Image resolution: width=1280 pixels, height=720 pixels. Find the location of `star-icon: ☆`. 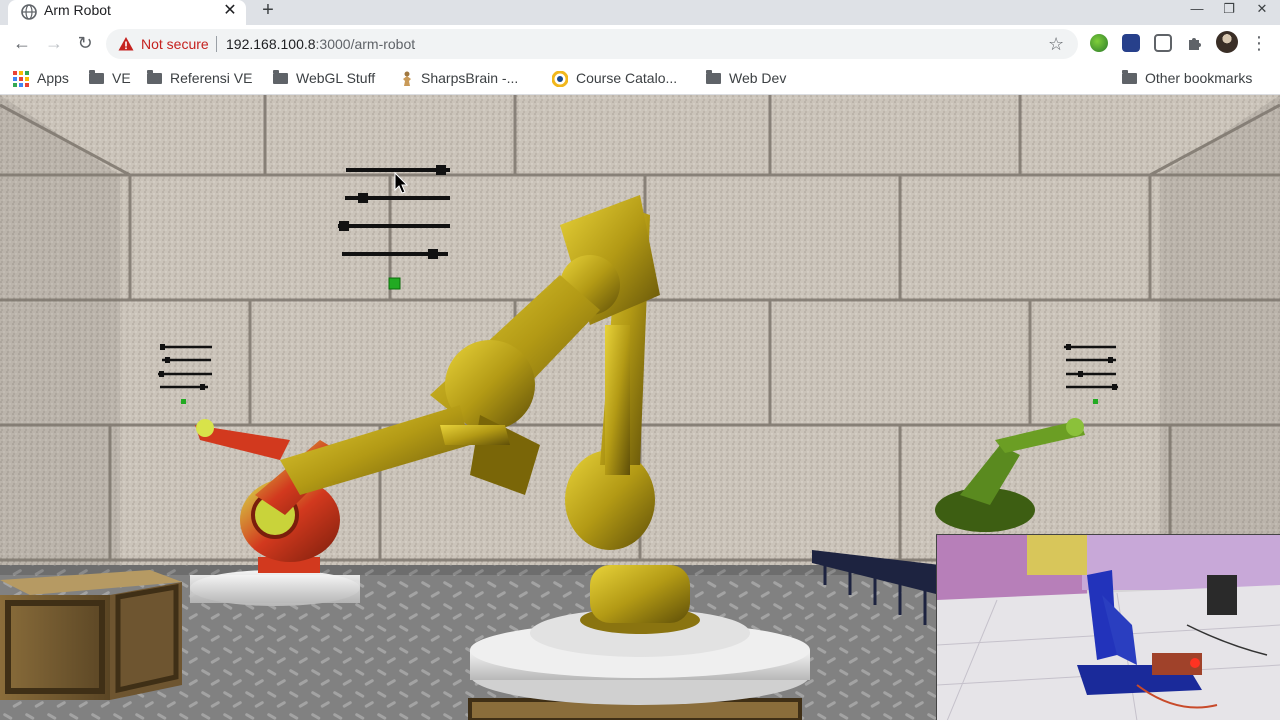

star-icon: ☆ is located at coordinates (1056, 44).